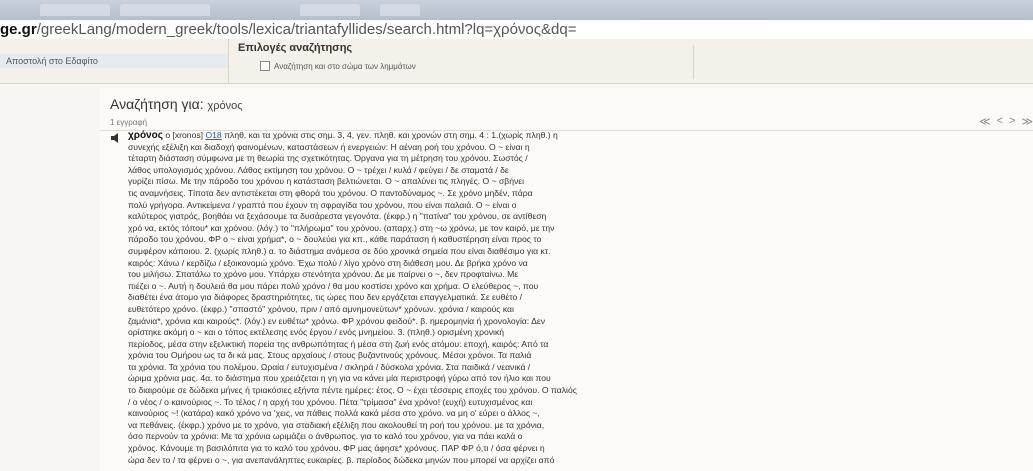 The image size is (1033, 471). Describe the element at coordinates (213, 135) in the screenshot. I see `inflection-ref-link: Ο18` at that location.